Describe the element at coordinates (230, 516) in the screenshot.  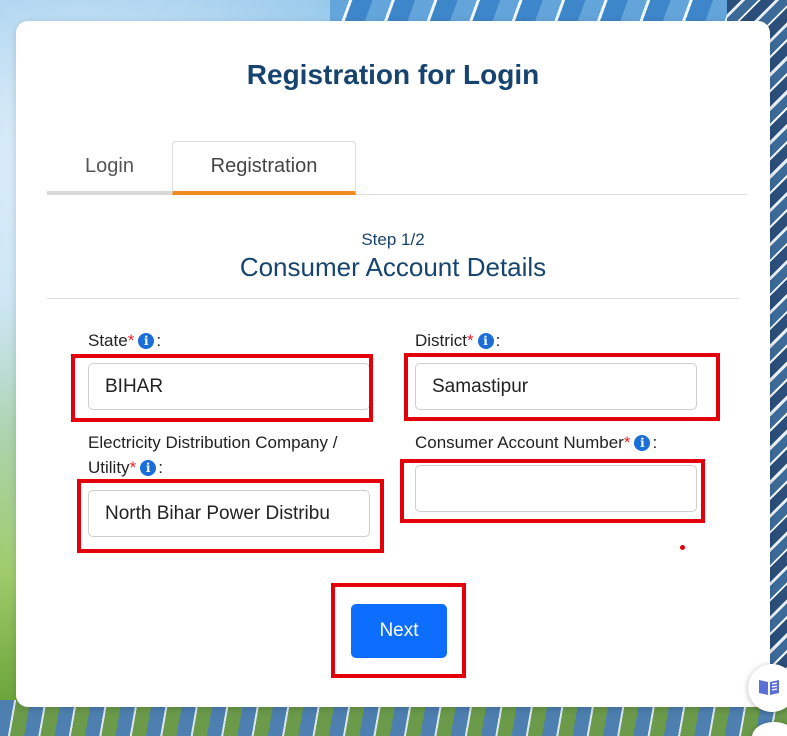
I see `highlight-box-utility` at that location.